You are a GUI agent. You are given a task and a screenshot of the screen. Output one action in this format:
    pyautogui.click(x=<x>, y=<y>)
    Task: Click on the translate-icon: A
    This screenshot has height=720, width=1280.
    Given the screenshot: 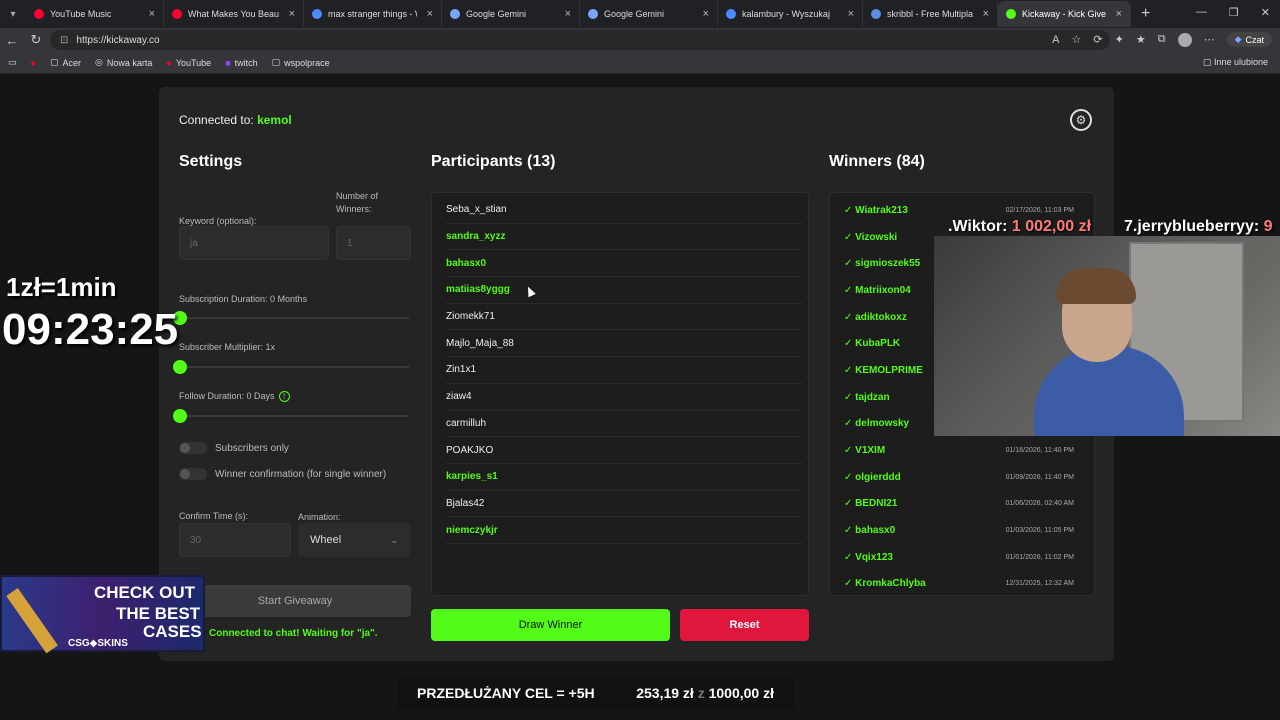 What is the action you would take?
    pyautogui.click(x=1055, y=40)
    